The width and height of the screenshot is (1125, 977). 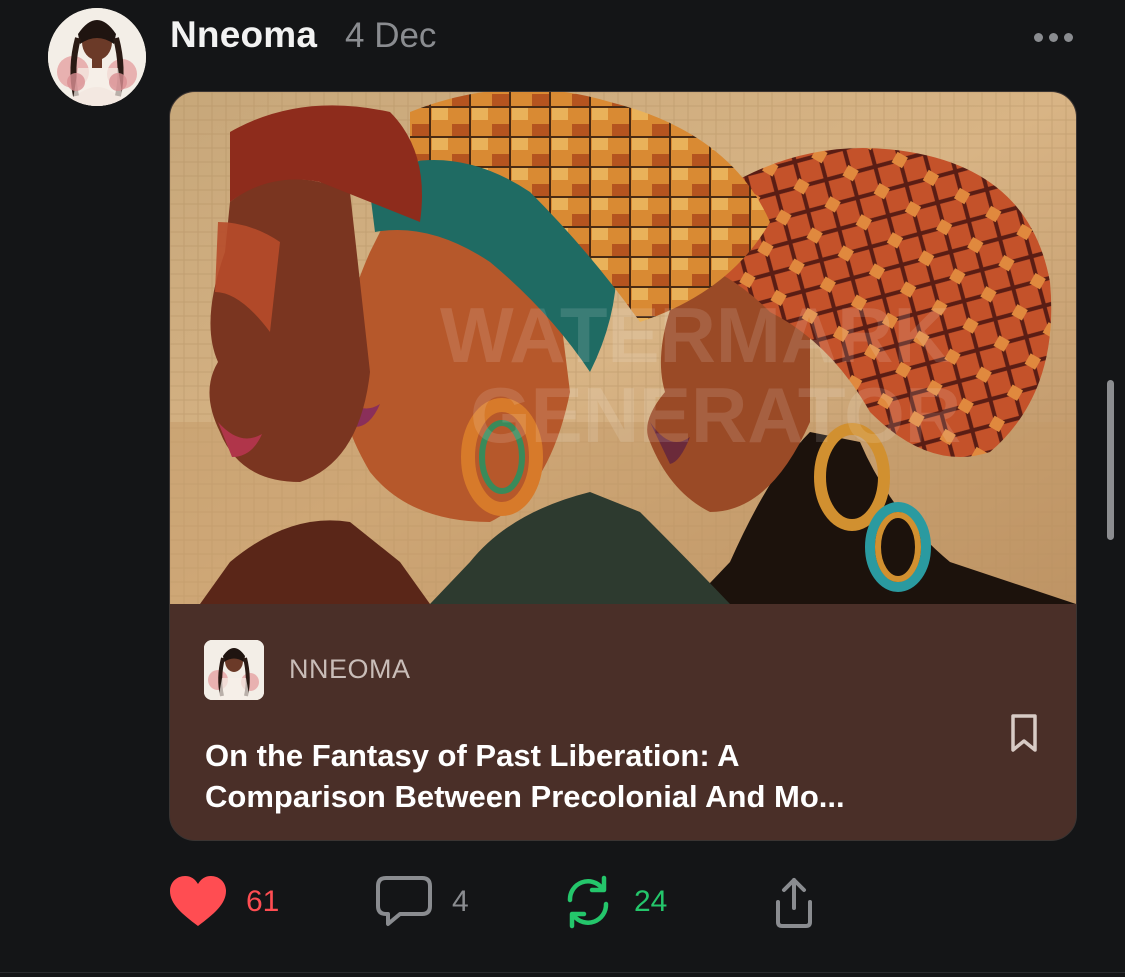 I want to click on publication-name: NNEOMA, so click(x=350, y=669).